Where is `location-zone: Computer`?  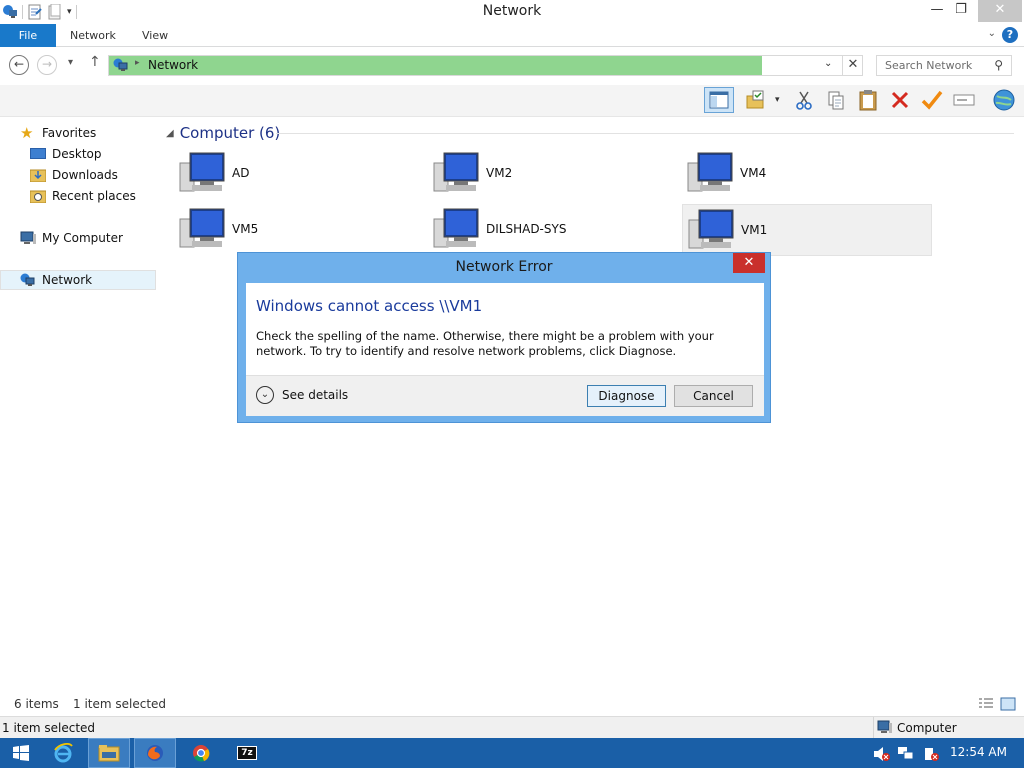 location-zone: Computer is located at coordinates (927, 728).